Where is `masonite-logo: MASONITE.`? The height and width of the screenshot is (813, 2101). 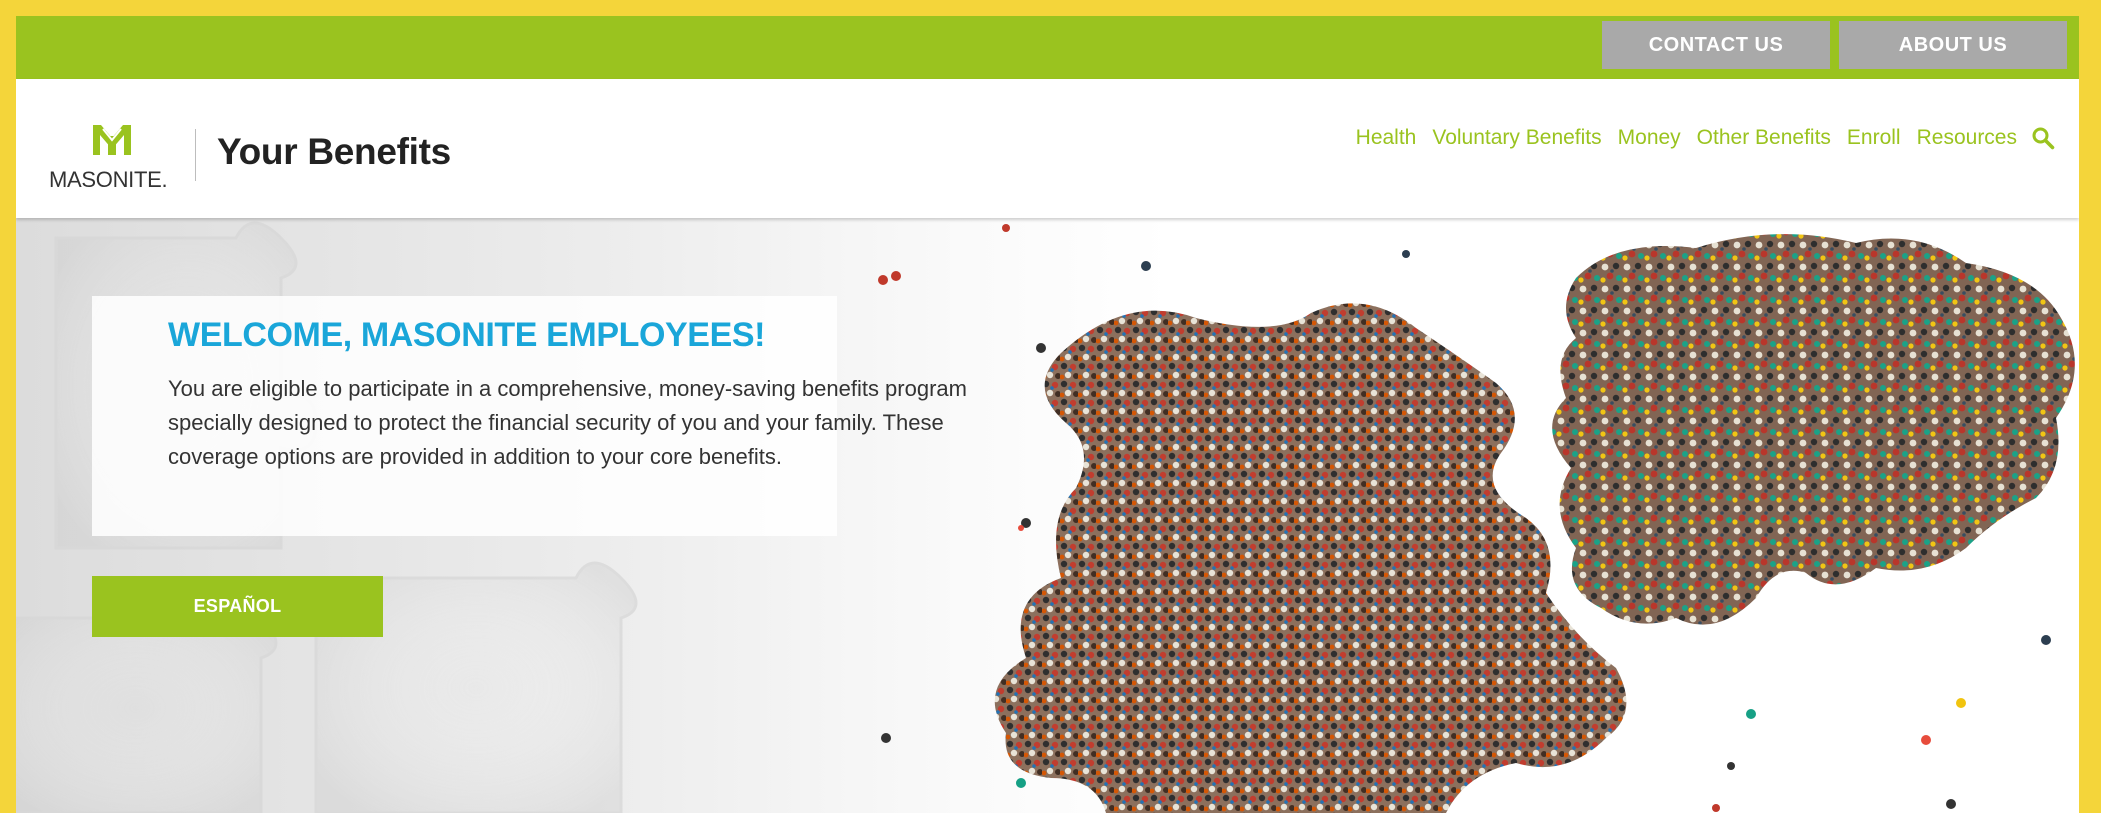 masonite-logo: MASONITE. is located at coordinates (114, 160).